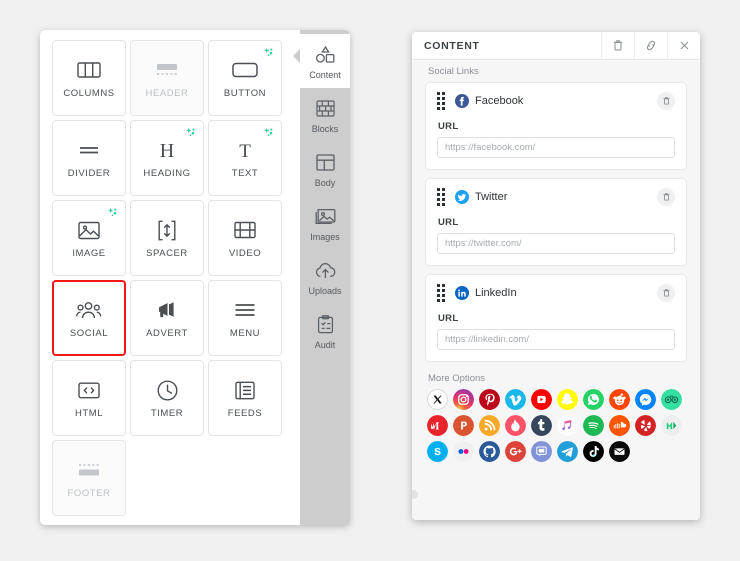  Describe the element at coordinates (556, 101) in the screenshot. I see `social-link-card-header: Facebook` at that location.